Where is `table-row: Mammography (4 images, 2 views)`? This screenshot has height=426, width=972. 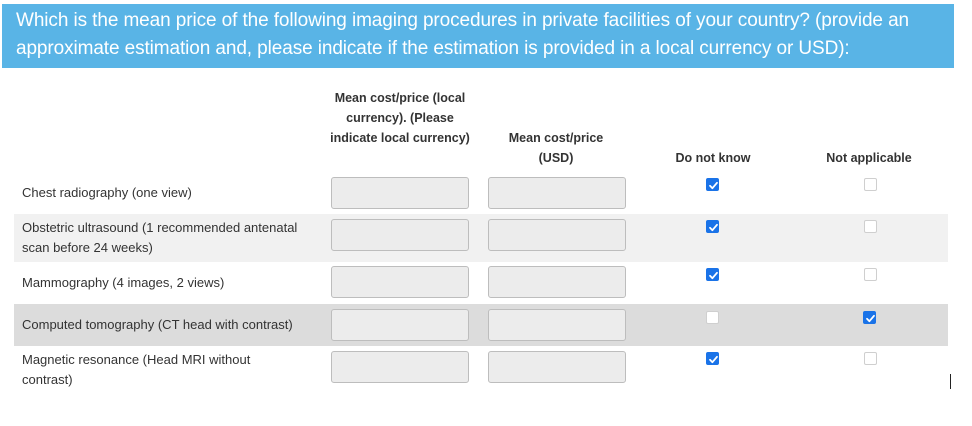
table-row: Mammography (4 images, 2 views) is located at coordinates (481, 283).